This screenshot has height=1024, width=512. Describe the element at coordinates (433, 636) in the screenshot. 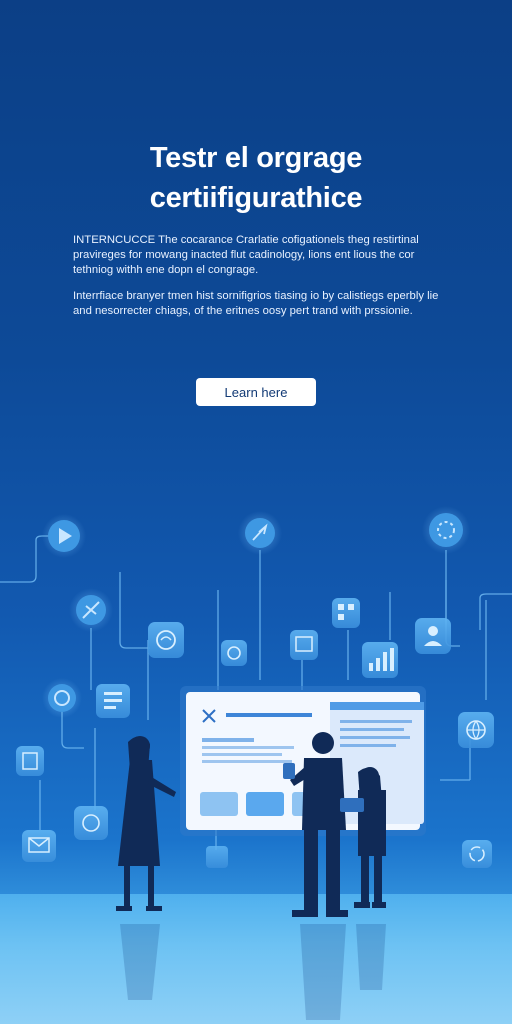

I see `user-icon` at that location.